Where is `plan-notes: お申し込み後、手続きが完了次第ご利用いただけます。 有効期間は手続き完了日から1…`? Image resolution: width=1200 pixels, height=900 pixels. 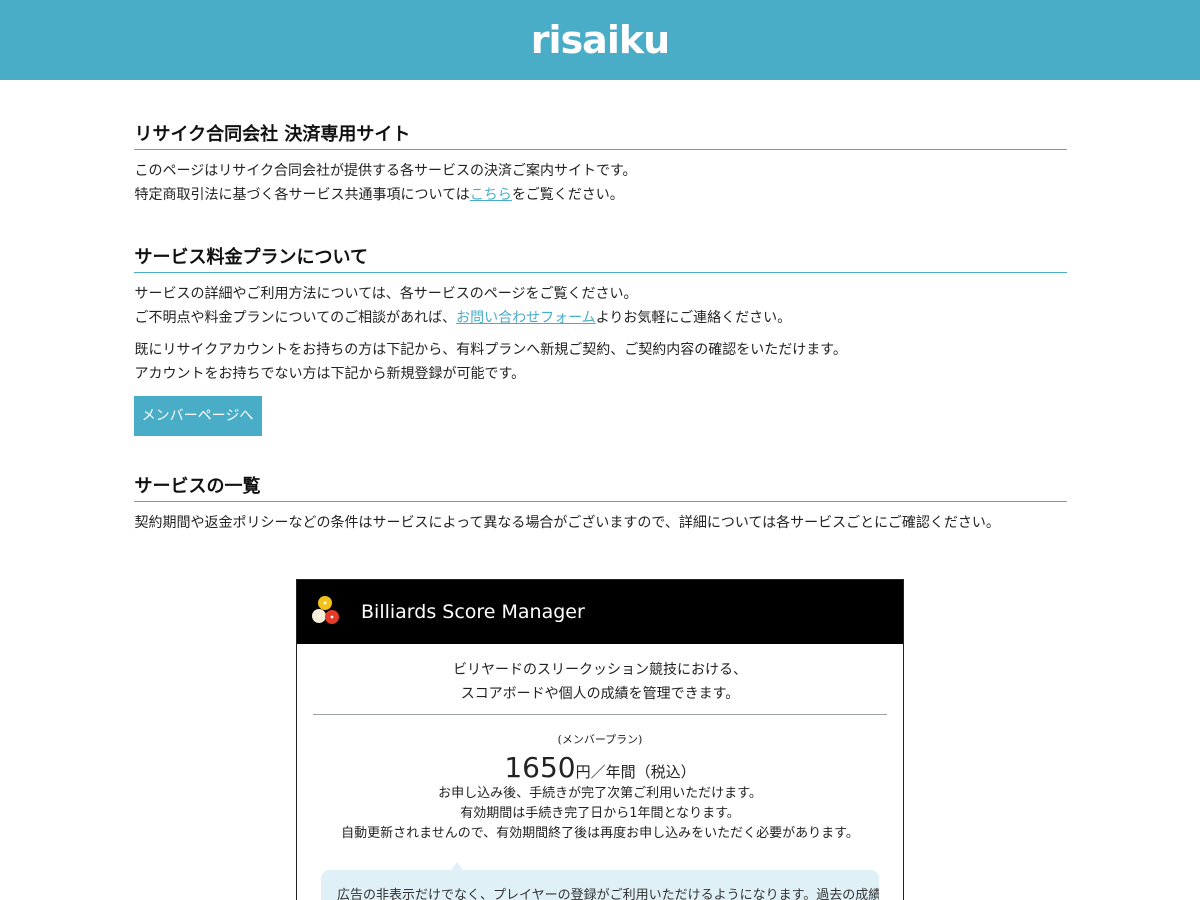 plan-notes: お申し込み後、手続きが完了次第ご利用いただけます。 有効期間は手続き完了日から1… is located at coordinates (600, 814).